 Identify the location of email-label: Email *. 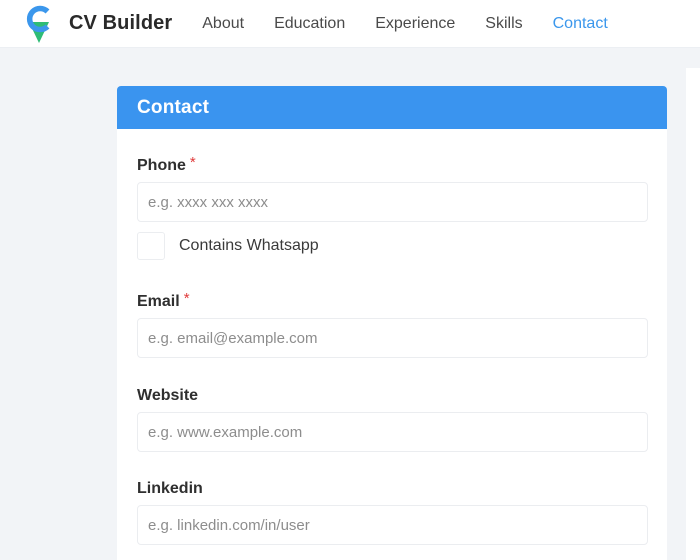
(392, 301).